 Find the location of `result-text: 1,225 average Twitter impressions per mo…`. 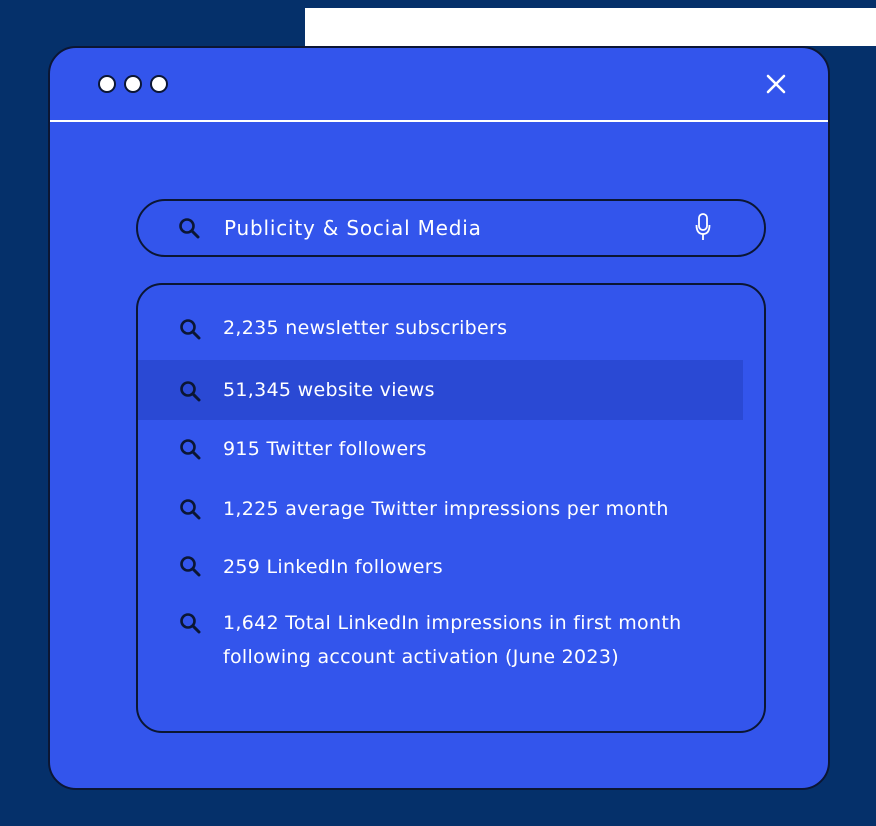

result-text: 1,225 average Twitter impressions per mo… is located at coordinates (446, 509).